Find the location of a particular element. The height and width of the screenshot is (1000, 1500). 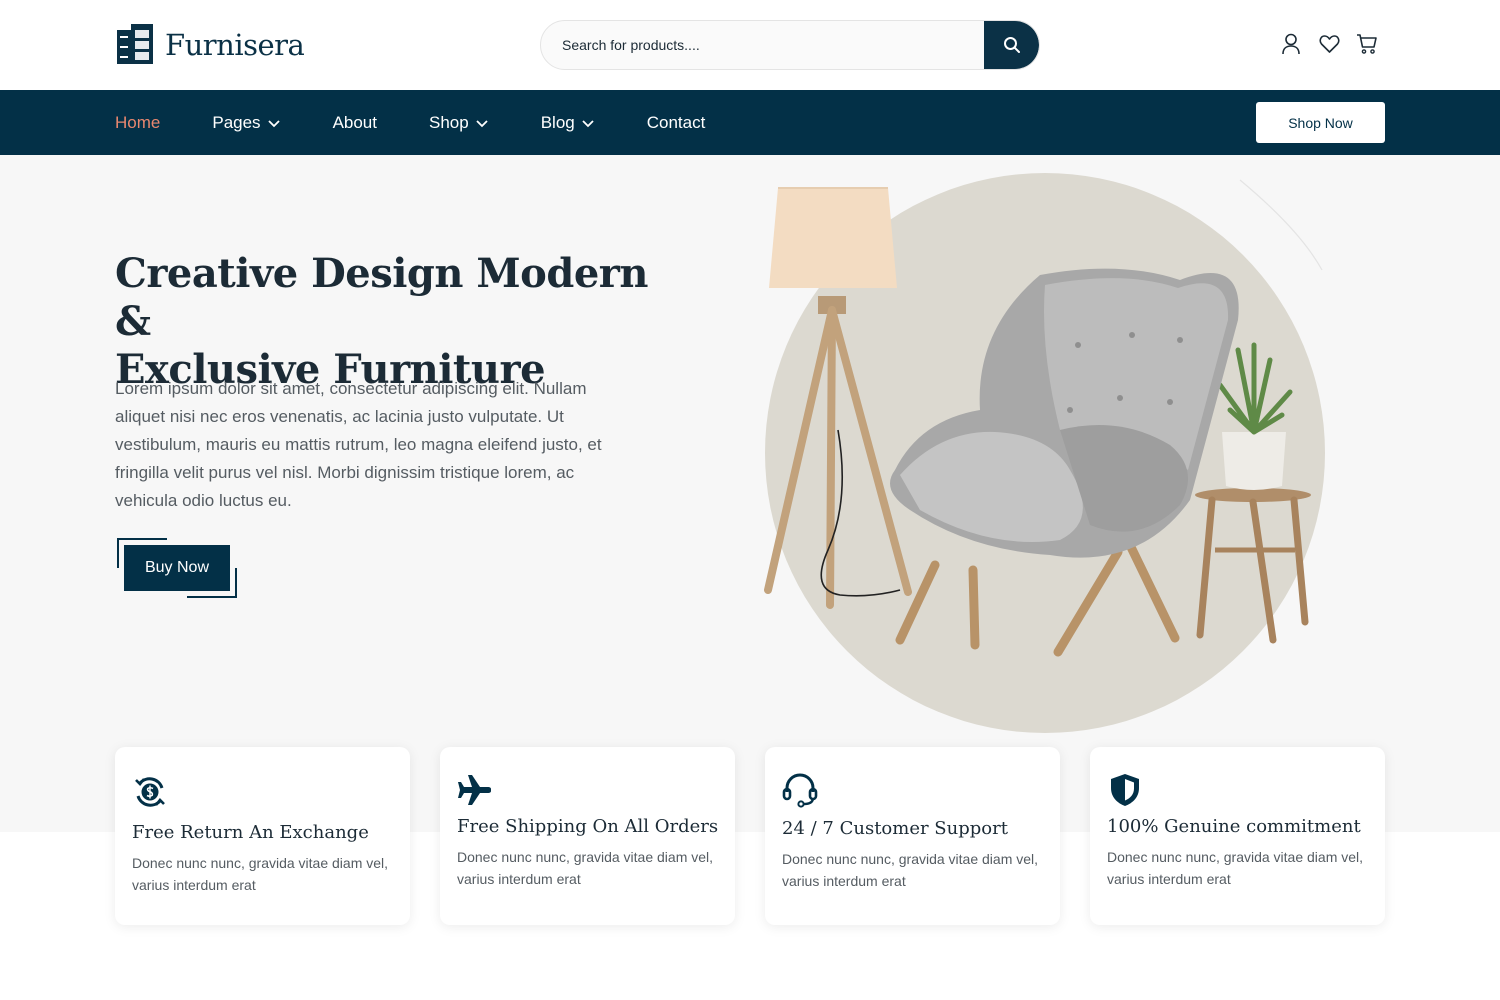

money-exchange-icon is located at coordinates (150, 792).